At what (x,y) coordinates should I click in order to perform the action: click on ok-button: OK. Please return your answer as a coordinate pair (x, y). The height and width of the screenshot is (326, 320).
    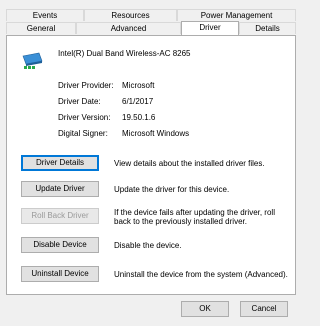
    Looking at the image, I should click on (205, 309).